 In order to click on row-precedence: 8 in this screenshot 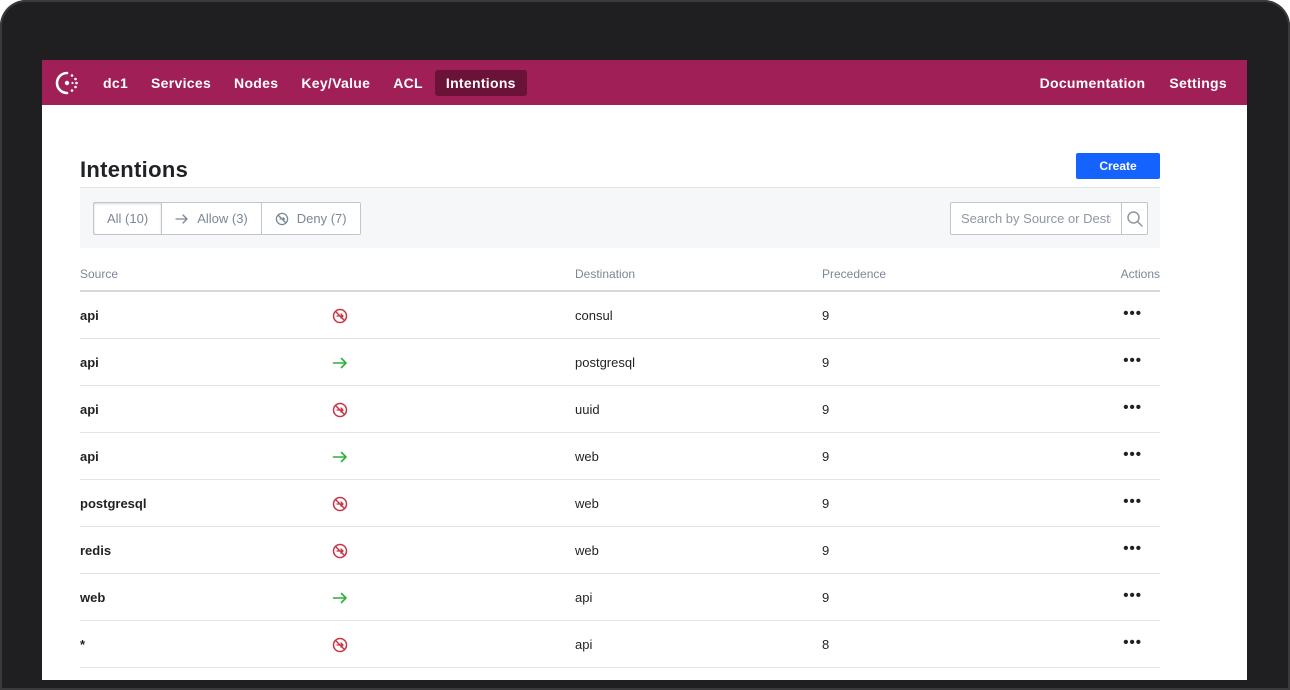, I will do `click(826, 644)`.